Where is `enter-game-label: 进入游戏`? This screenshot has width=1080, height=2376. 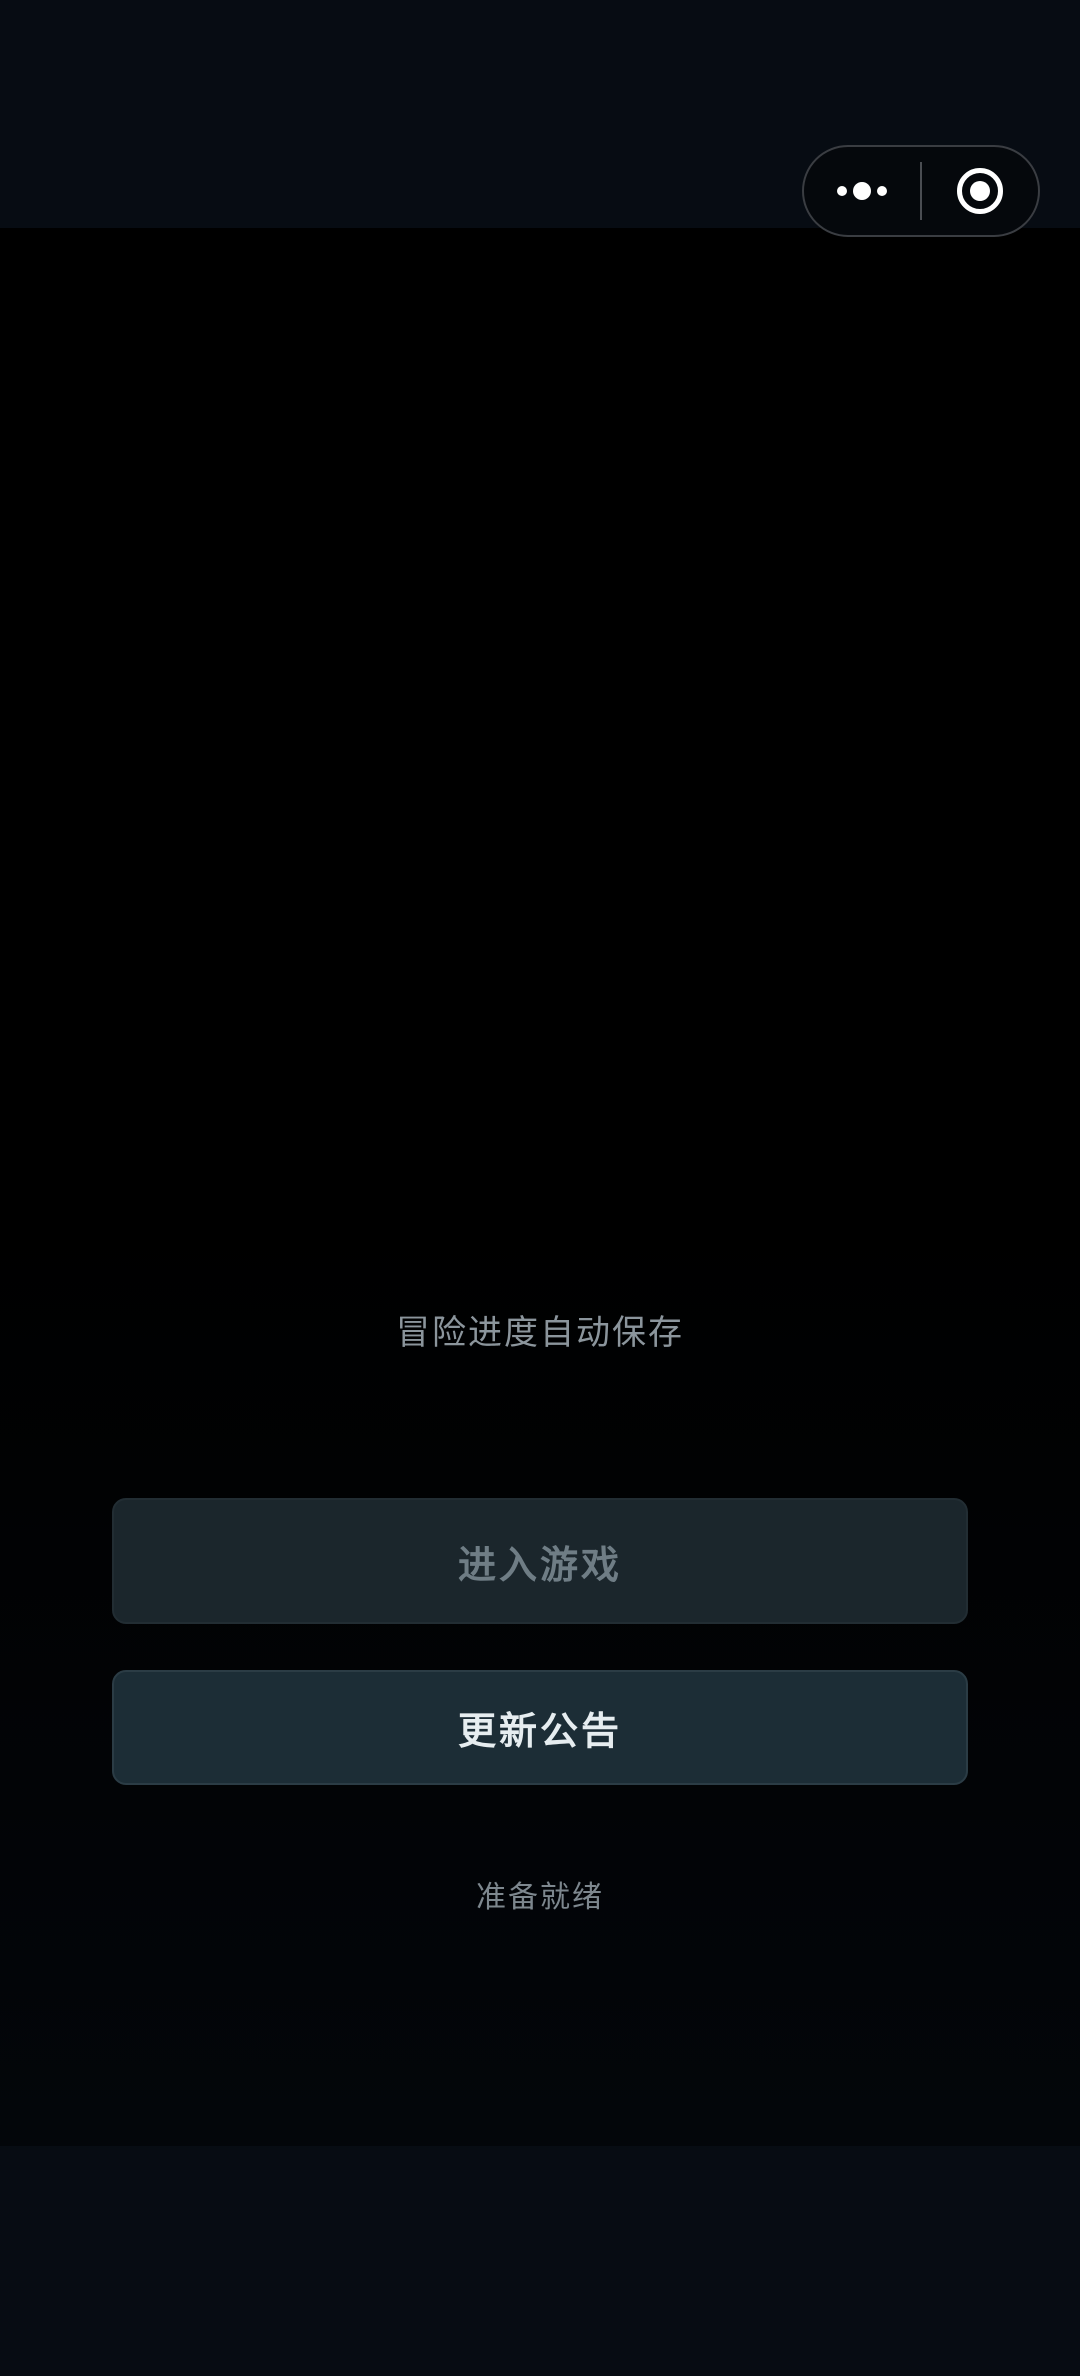
enter-game-label: 进入游戏 is located at coordinates (539, 1564).